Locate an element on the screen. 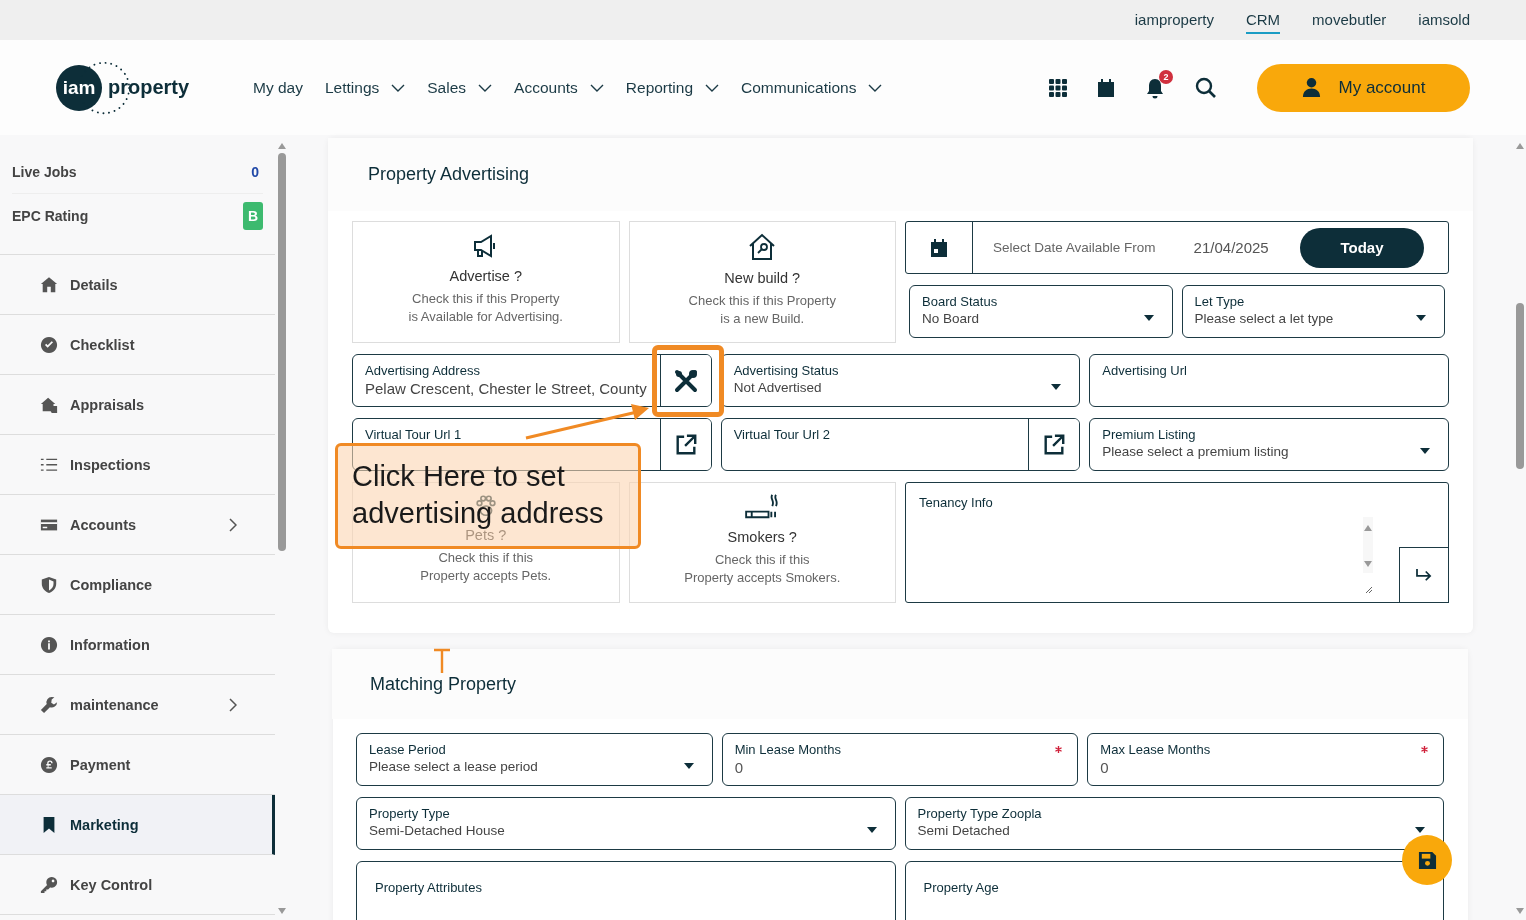 The image size is (1526, 920). logo-badge: iam is located at coordinates (79, 87).